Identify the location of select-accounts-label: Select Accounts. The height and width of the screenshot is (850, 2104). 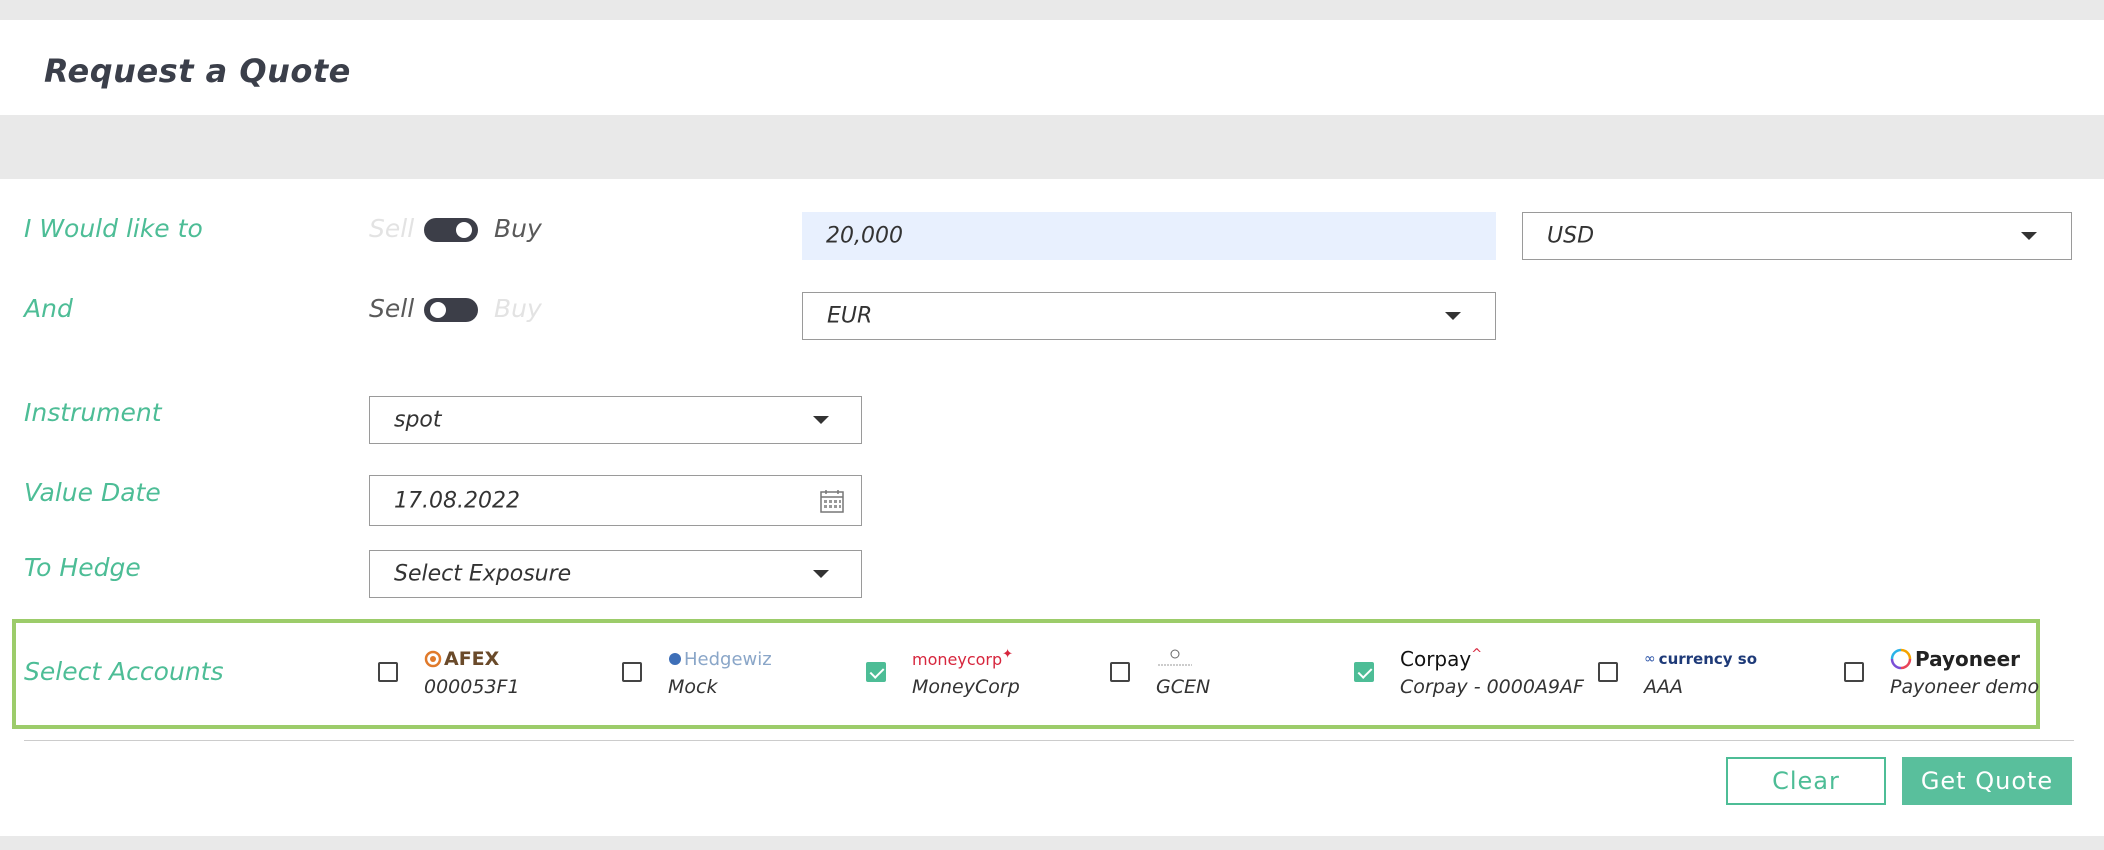
(124, 671).